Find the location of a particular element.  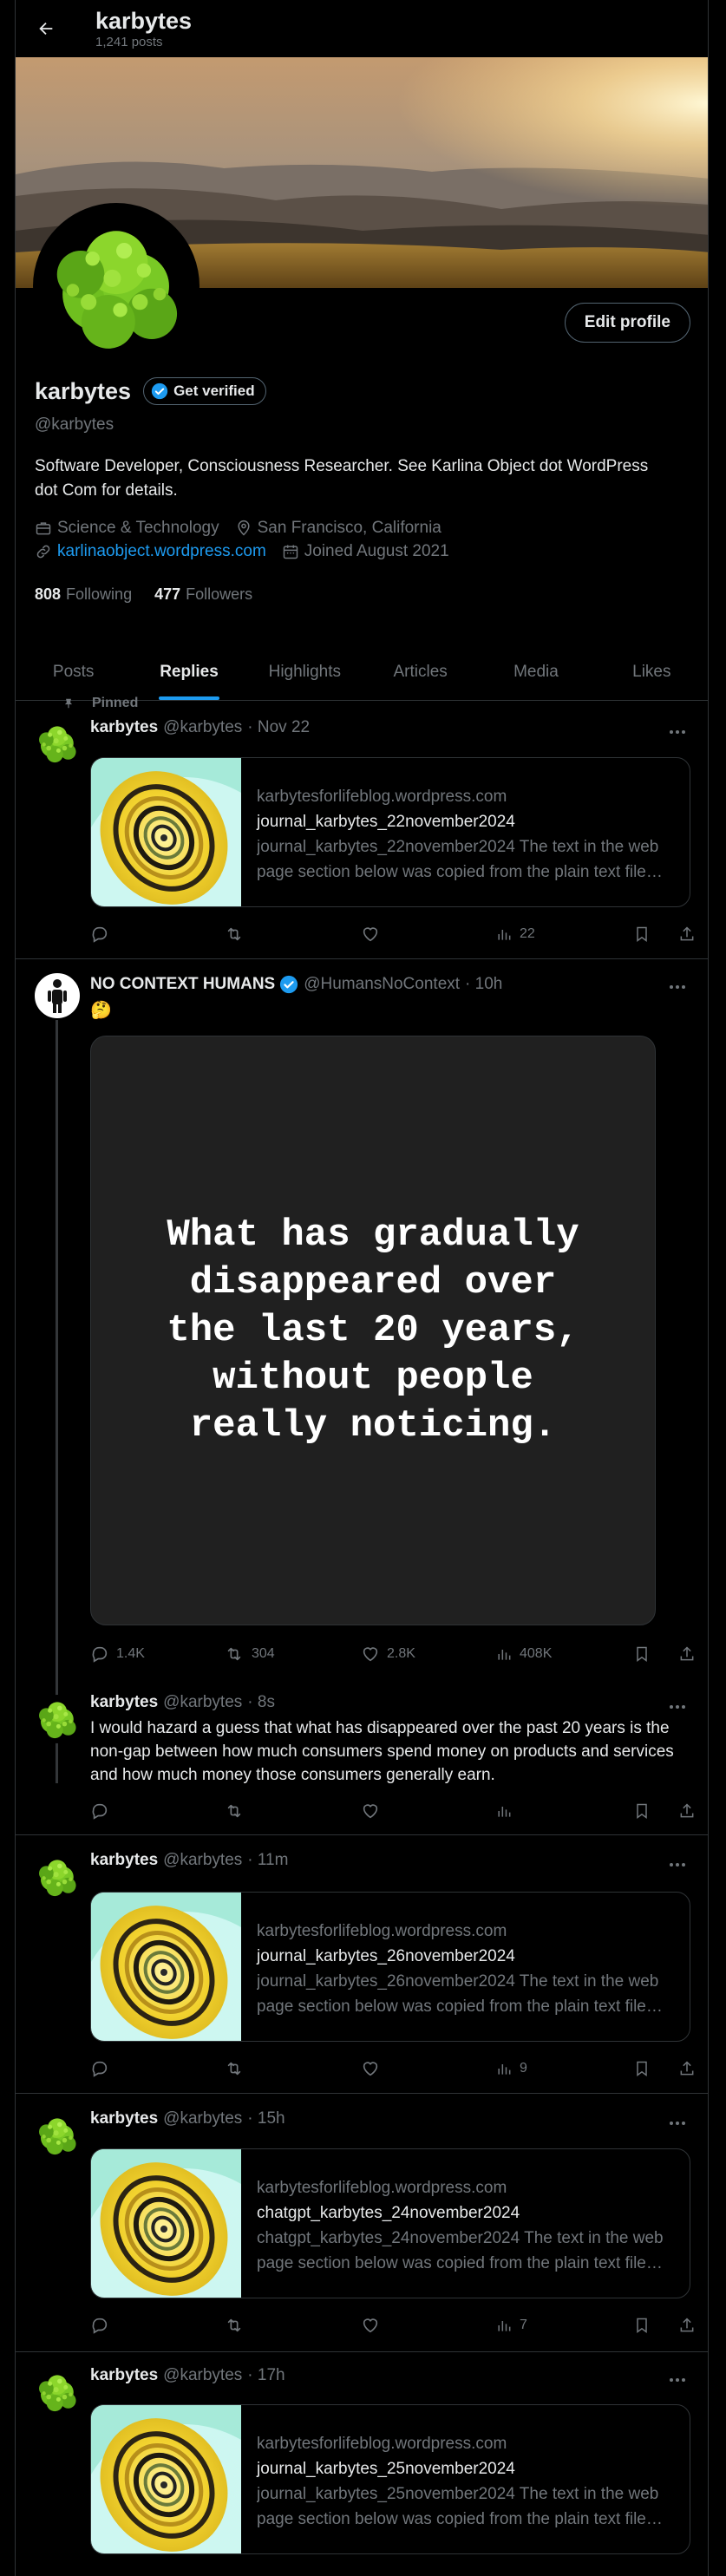

profile-website-link: karlinaobject.wordpress.com is located at coordinates (161, 551).